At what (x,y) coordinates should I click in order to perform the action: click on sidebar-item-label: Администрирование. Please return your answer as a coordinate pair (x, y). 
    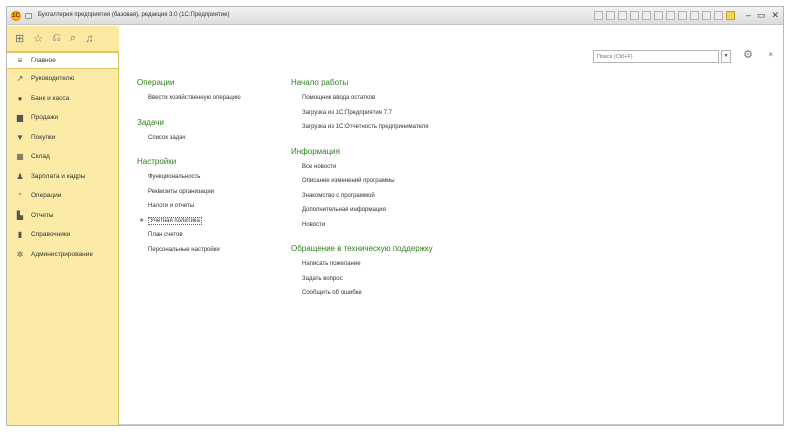
    Looking at the image, I should click on (62, 254).